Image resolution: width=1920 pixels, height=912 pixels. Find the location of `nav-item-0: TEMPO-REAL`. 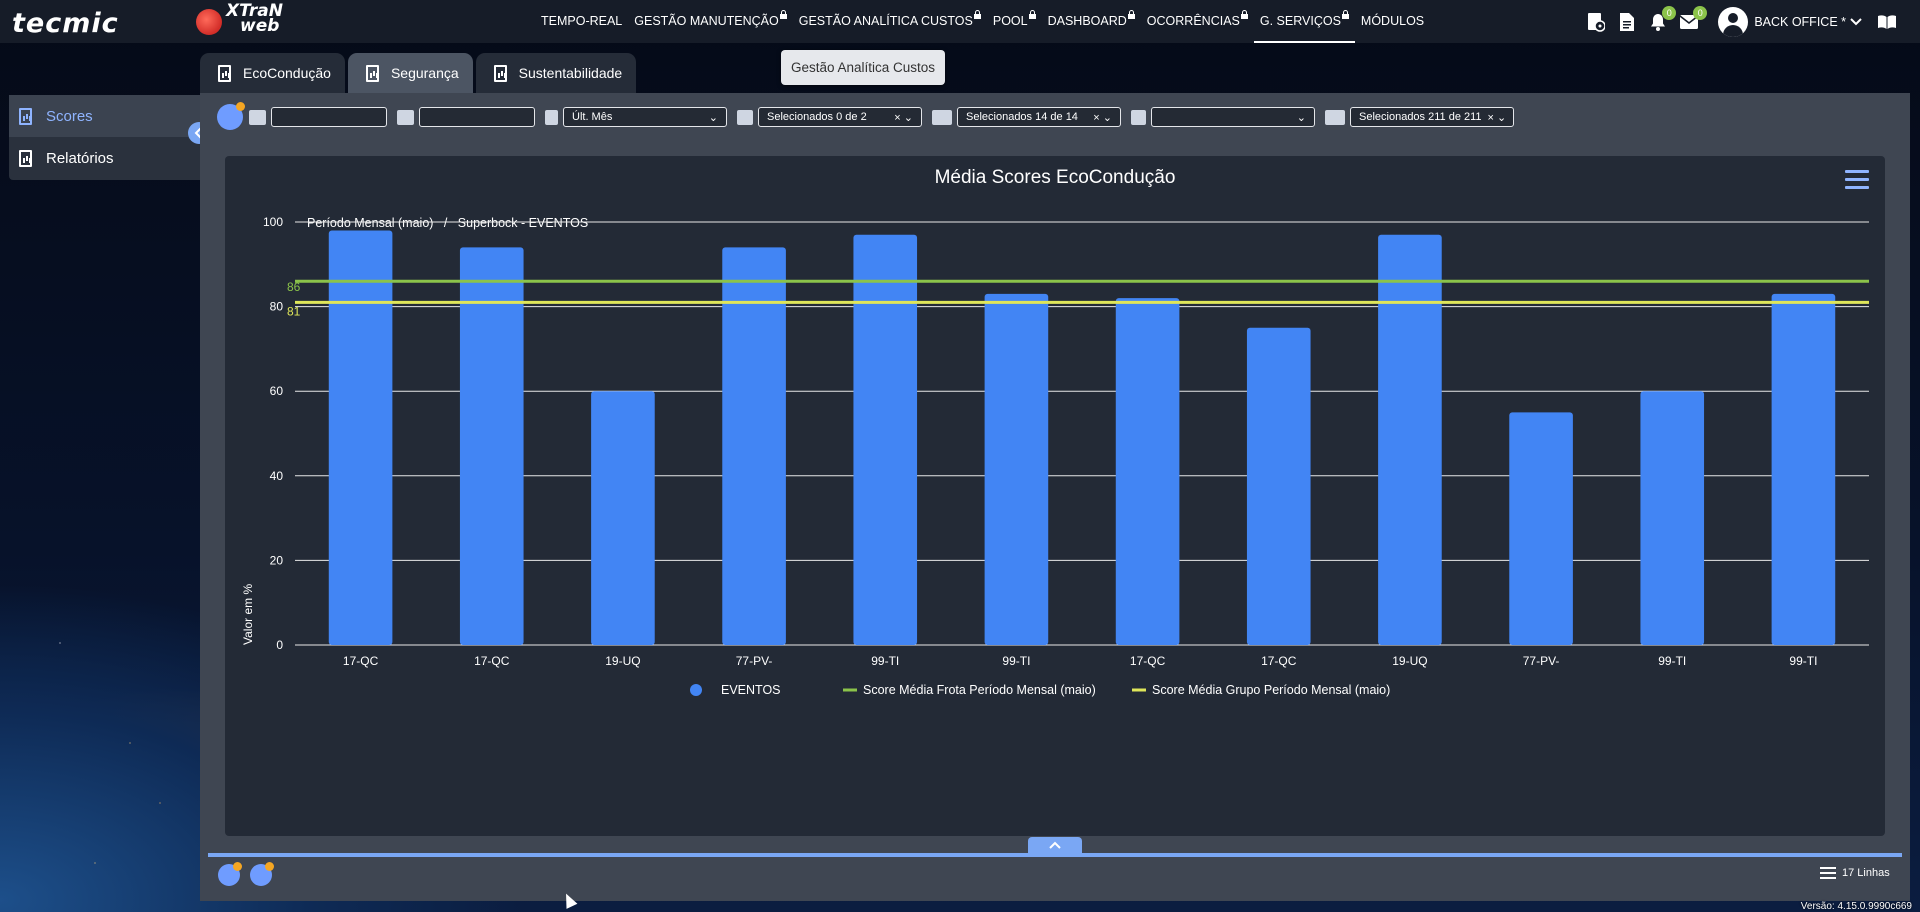

nav-item-0: TEMPO-REAL is located at coordinates (581, 21).